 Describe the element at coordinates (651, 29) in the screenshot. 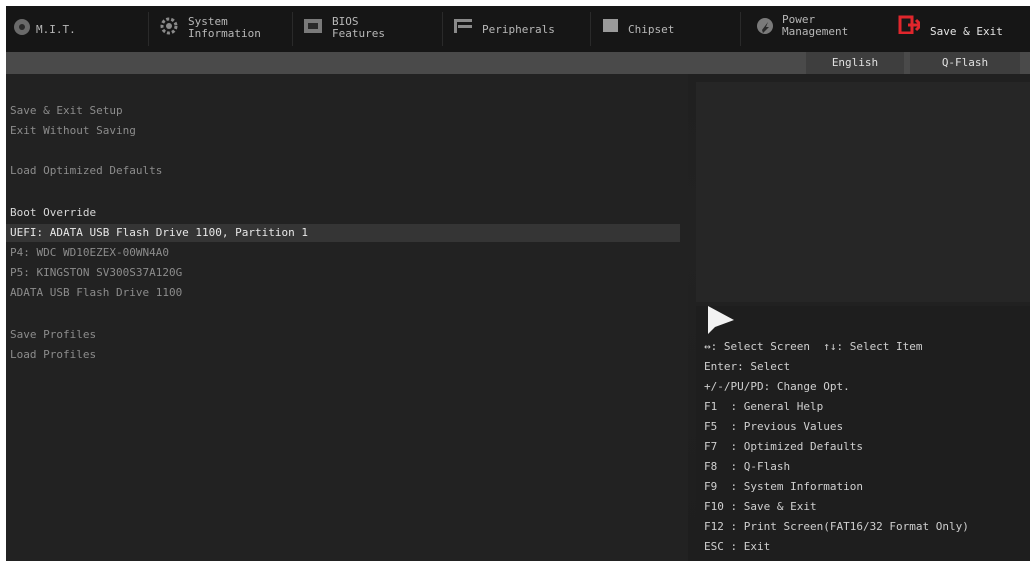

I see `tab-label: Chipset` at that location.